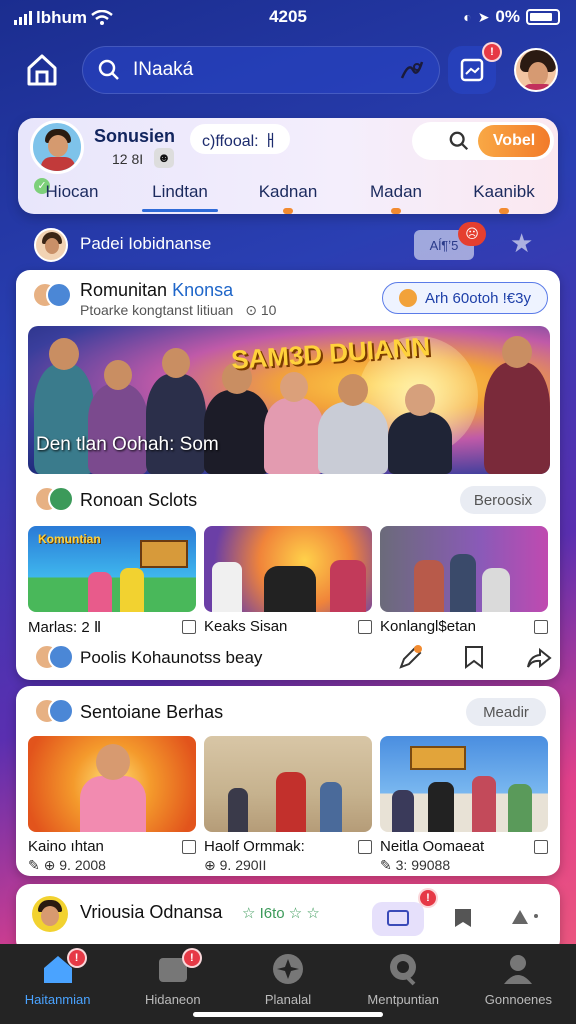  I want to click on nav-label: Mentpuntian, so click(403, 999).